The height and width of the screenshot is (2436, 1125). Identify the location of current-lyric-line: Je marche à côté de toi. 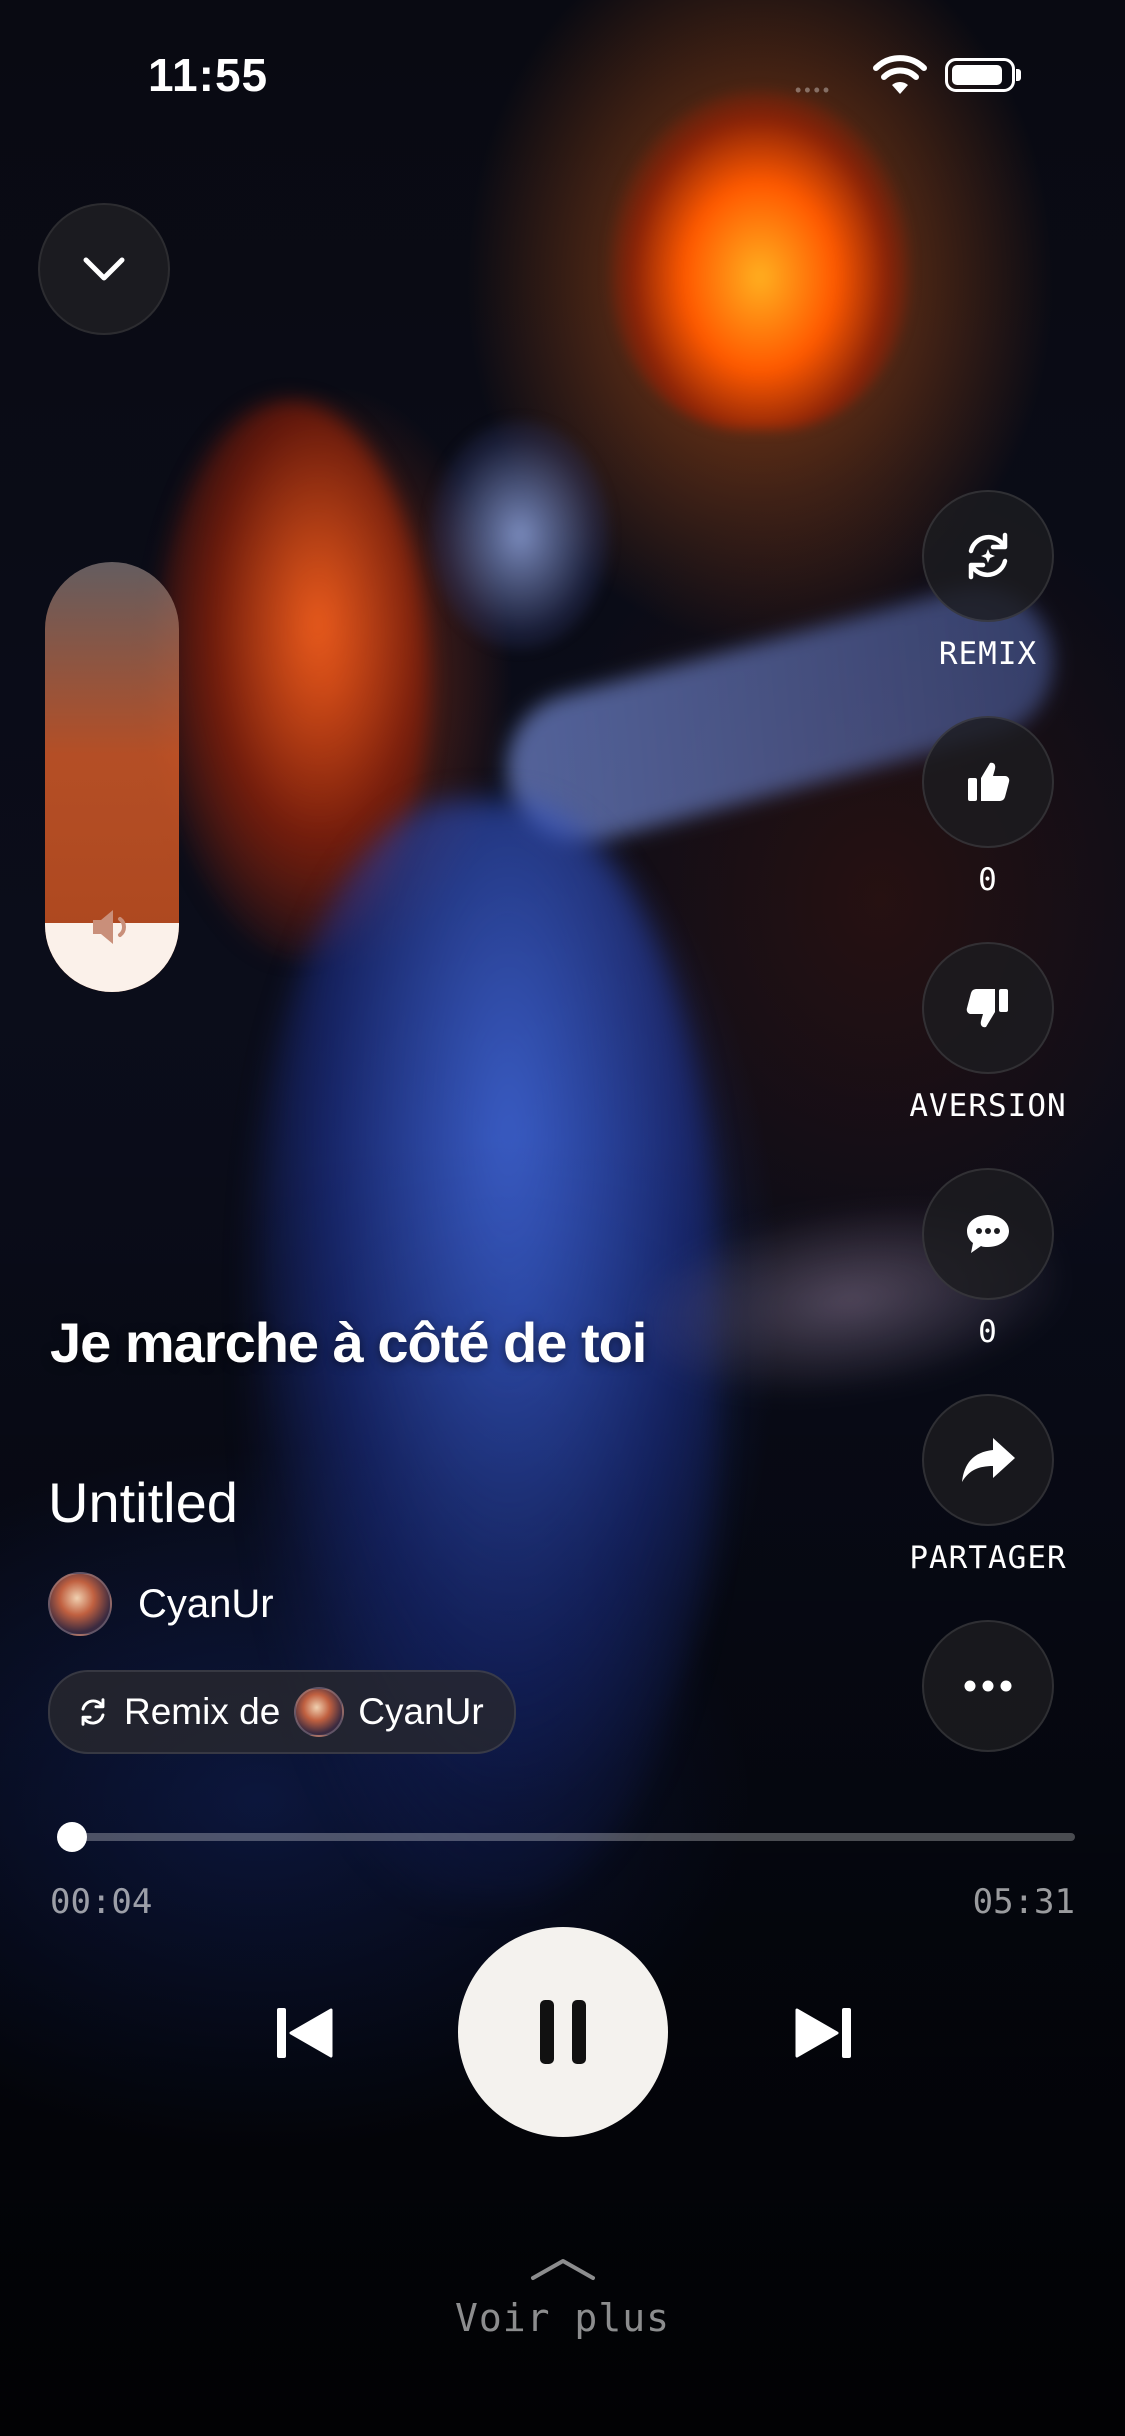
(348, 1342).